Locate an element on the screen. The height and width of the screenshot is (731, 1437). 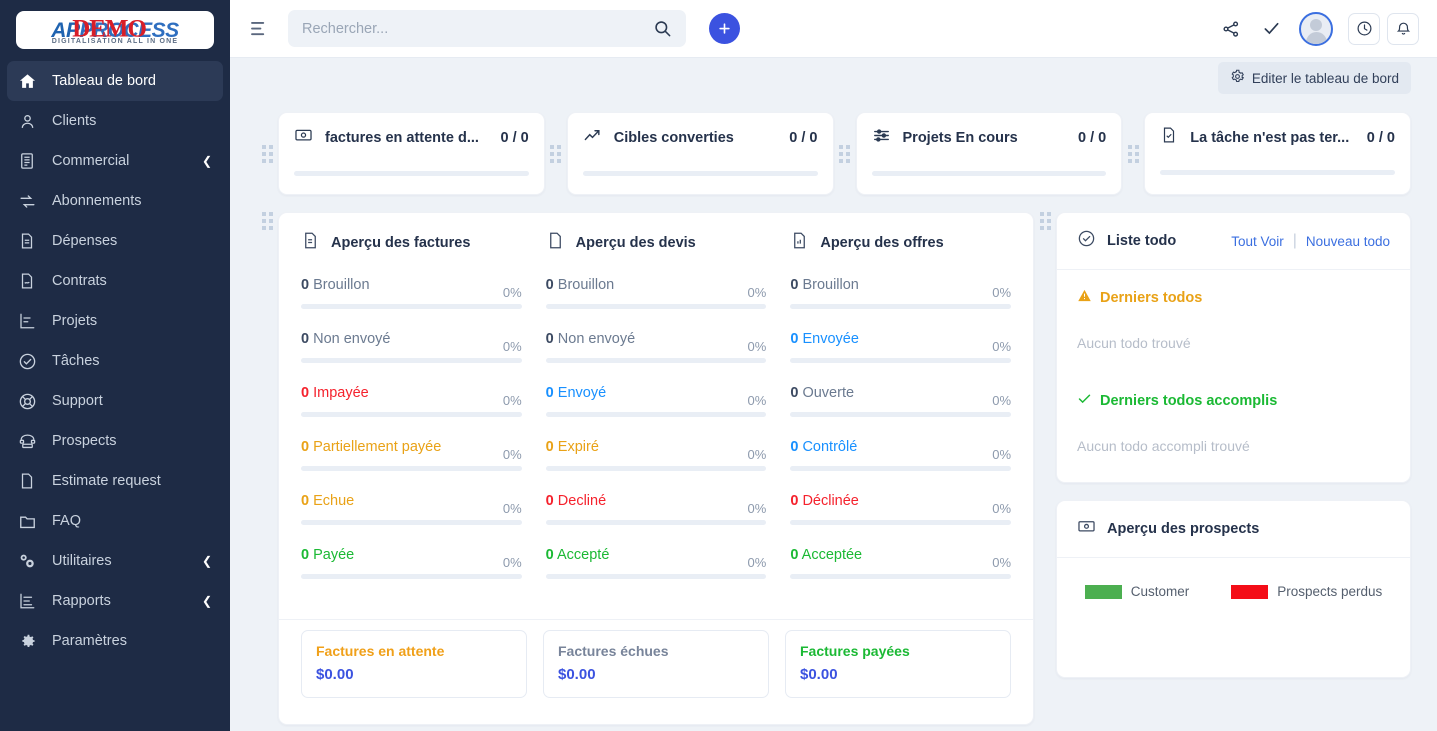
sidebar-item-parametres: Paramètres is located at coordinates (115, 641).